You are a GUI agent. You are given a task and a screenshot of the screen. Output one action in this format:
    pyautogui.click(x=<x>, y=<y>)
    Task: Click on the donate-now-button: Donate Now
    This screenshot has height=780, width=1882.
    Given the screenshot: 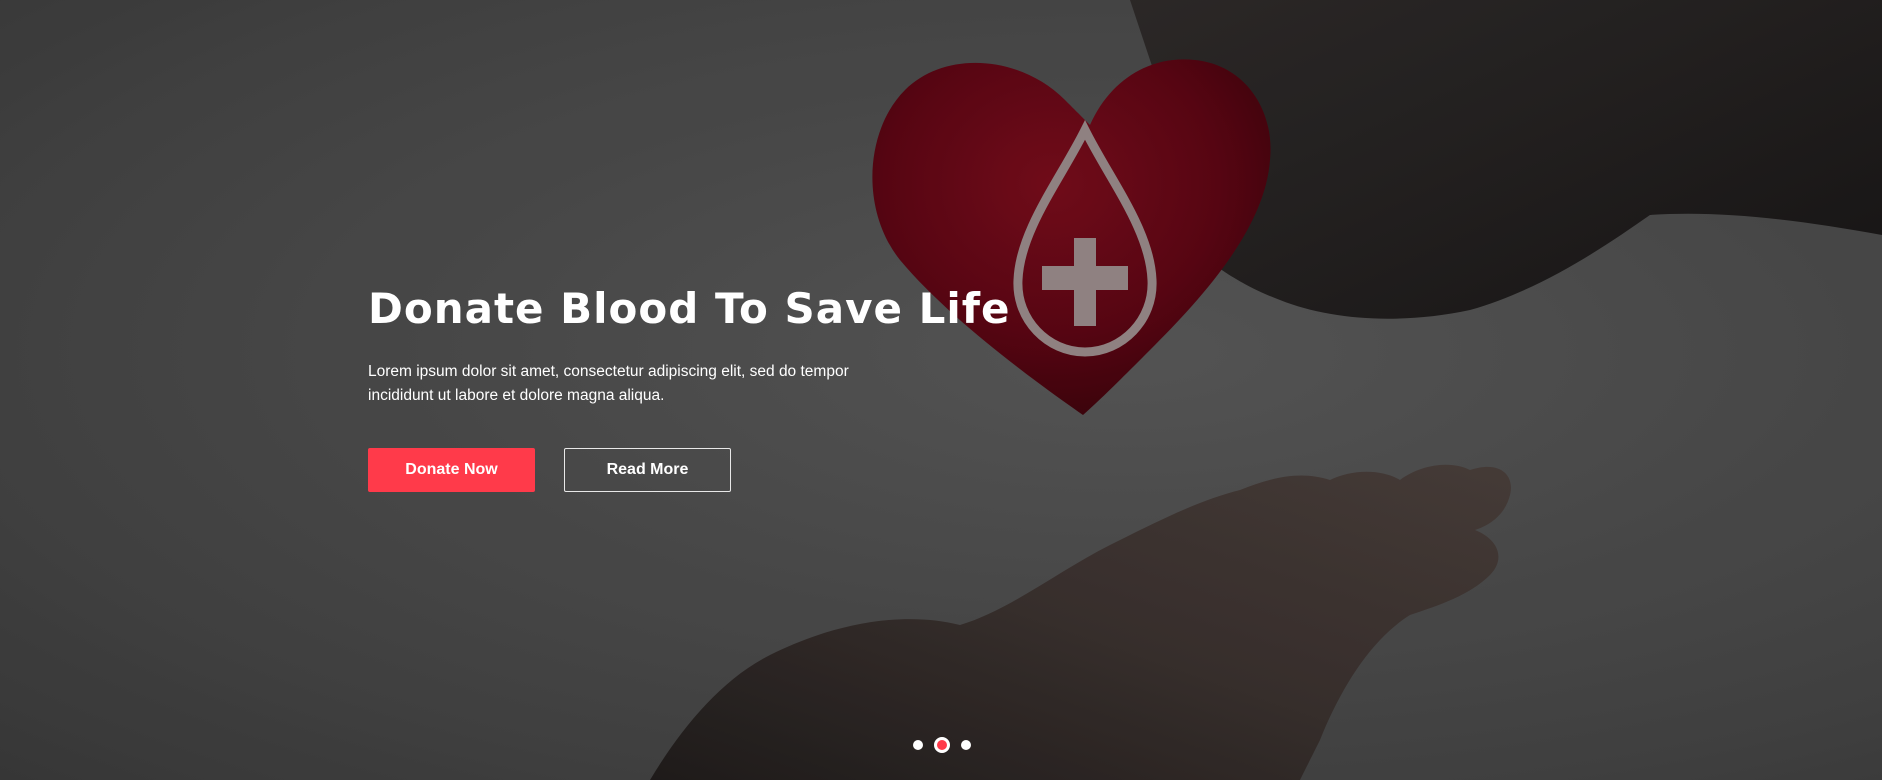 What is the action you would take?
    pyautogui.click(x=451, y=470)
    